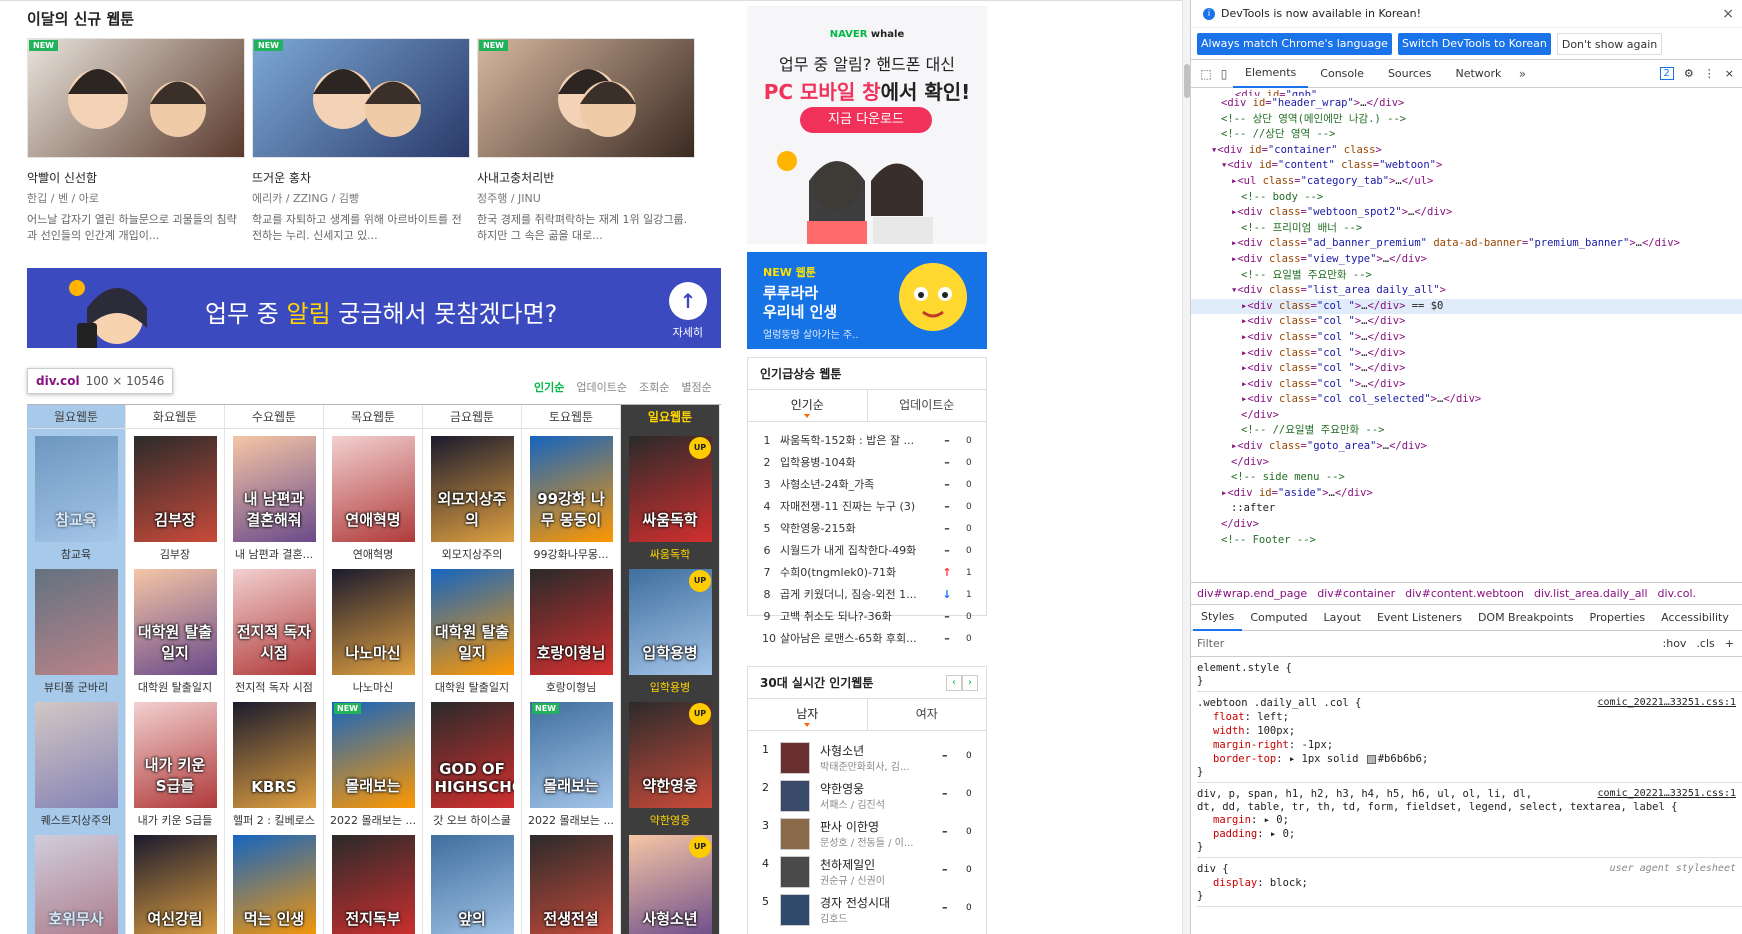  Describe the element at coordinates (867, 872) in the screenshot. I see `ranking-row: 4 천하제일인 권순규 / 신권이 – 0` at that location.